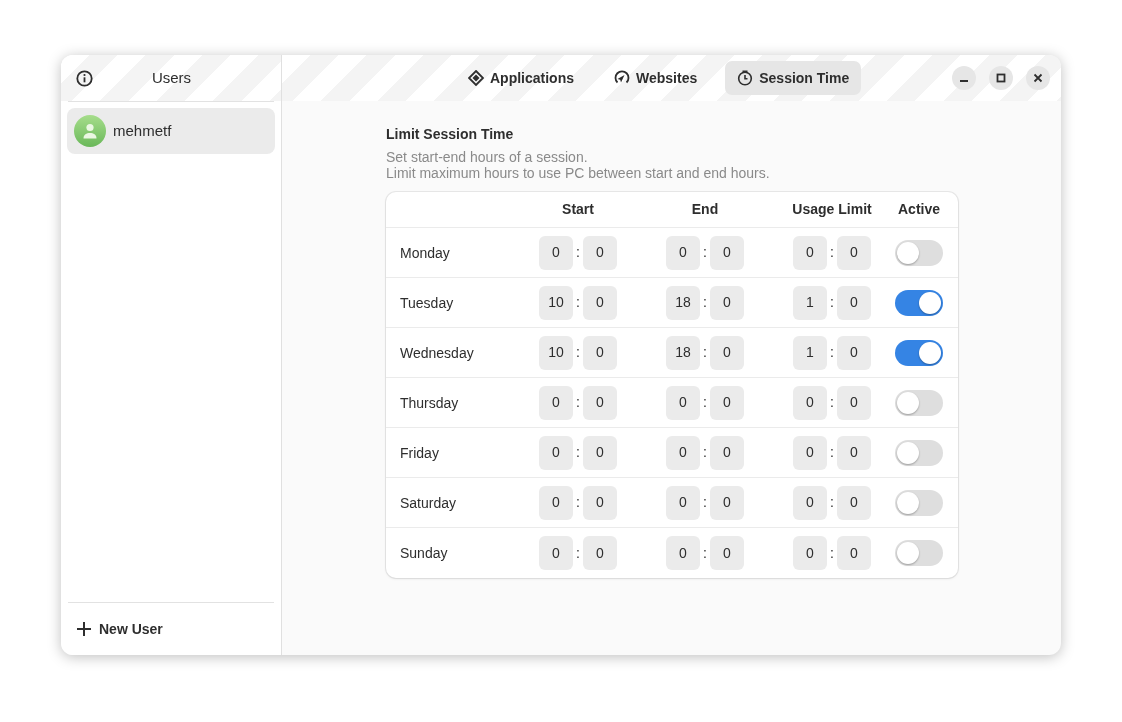 This screenshot has width=1122, height=722. I want to click on new-user-button: New User, so click(120, 629).